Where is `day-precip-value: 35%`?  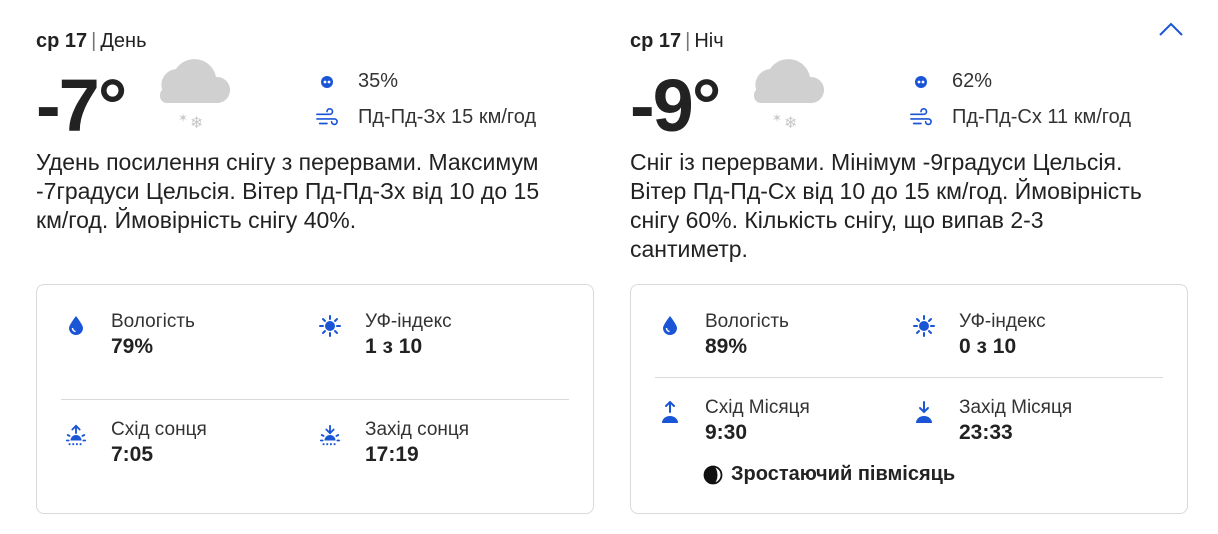
day-precip-value: 35% is located at coordinates (378, 81).